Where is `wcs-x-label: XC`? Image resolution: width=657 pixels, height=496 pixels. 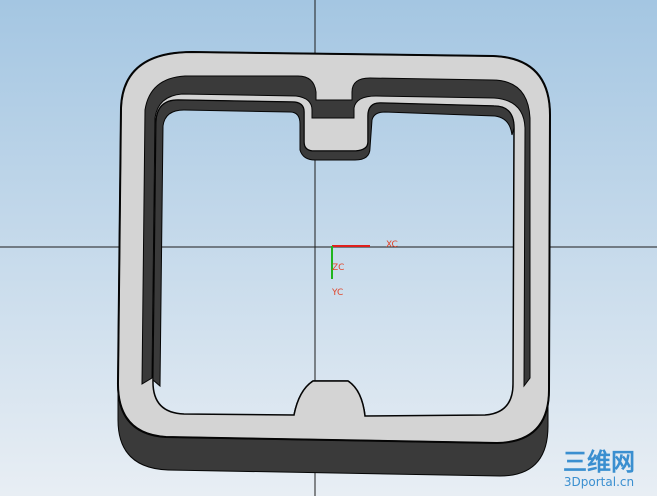
wcs-x-label: XC is located at coordinates (392, 245).